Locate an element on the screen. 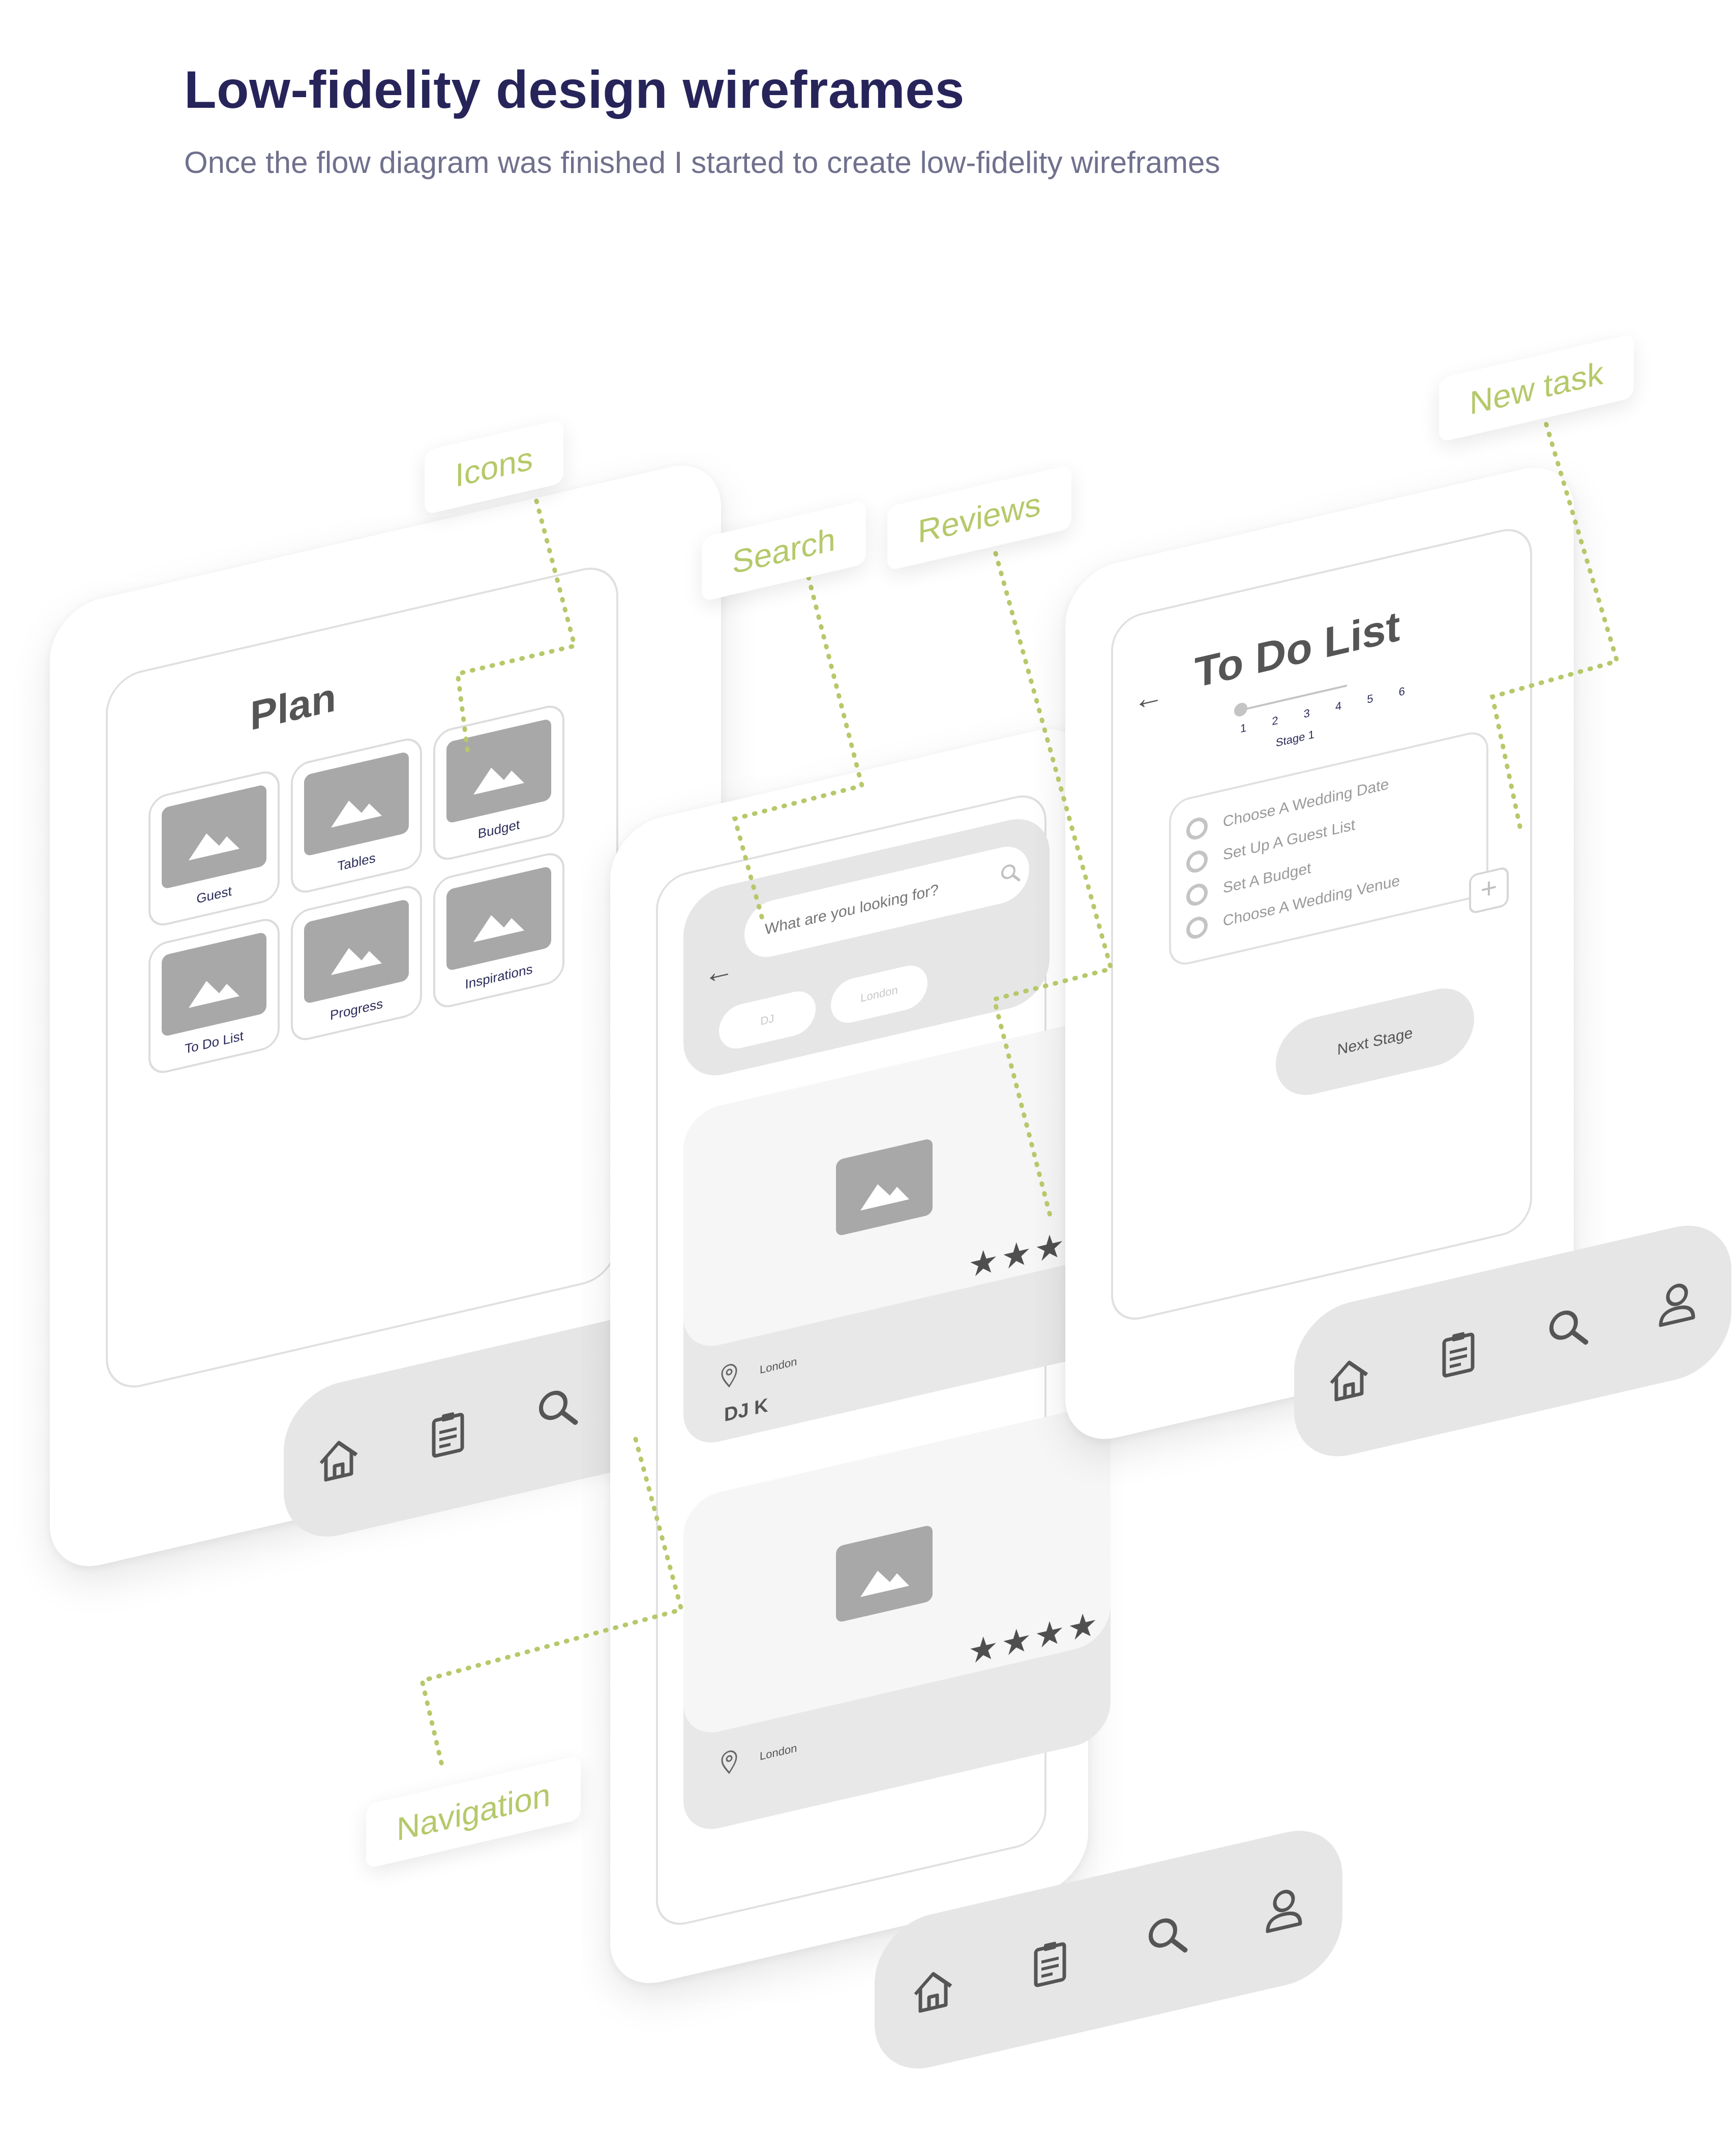 The width and height of the screenshot is (1736, 2141). filter-chip-london: London is located at coordinates (879, 994).